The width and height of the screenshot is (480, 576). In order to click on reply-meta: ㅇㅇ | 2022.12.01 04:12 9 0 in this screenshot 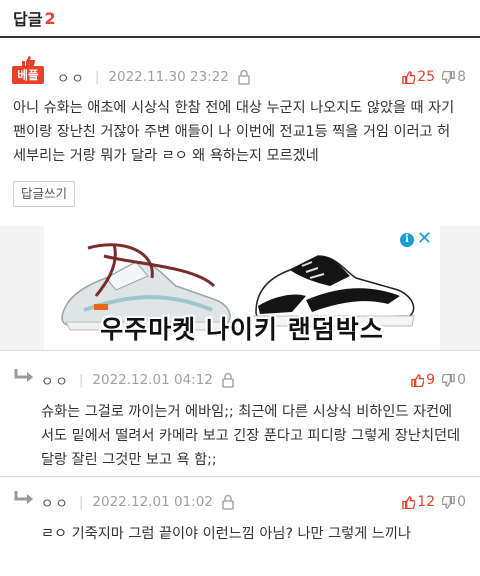, I will do `click(240, 380)`.